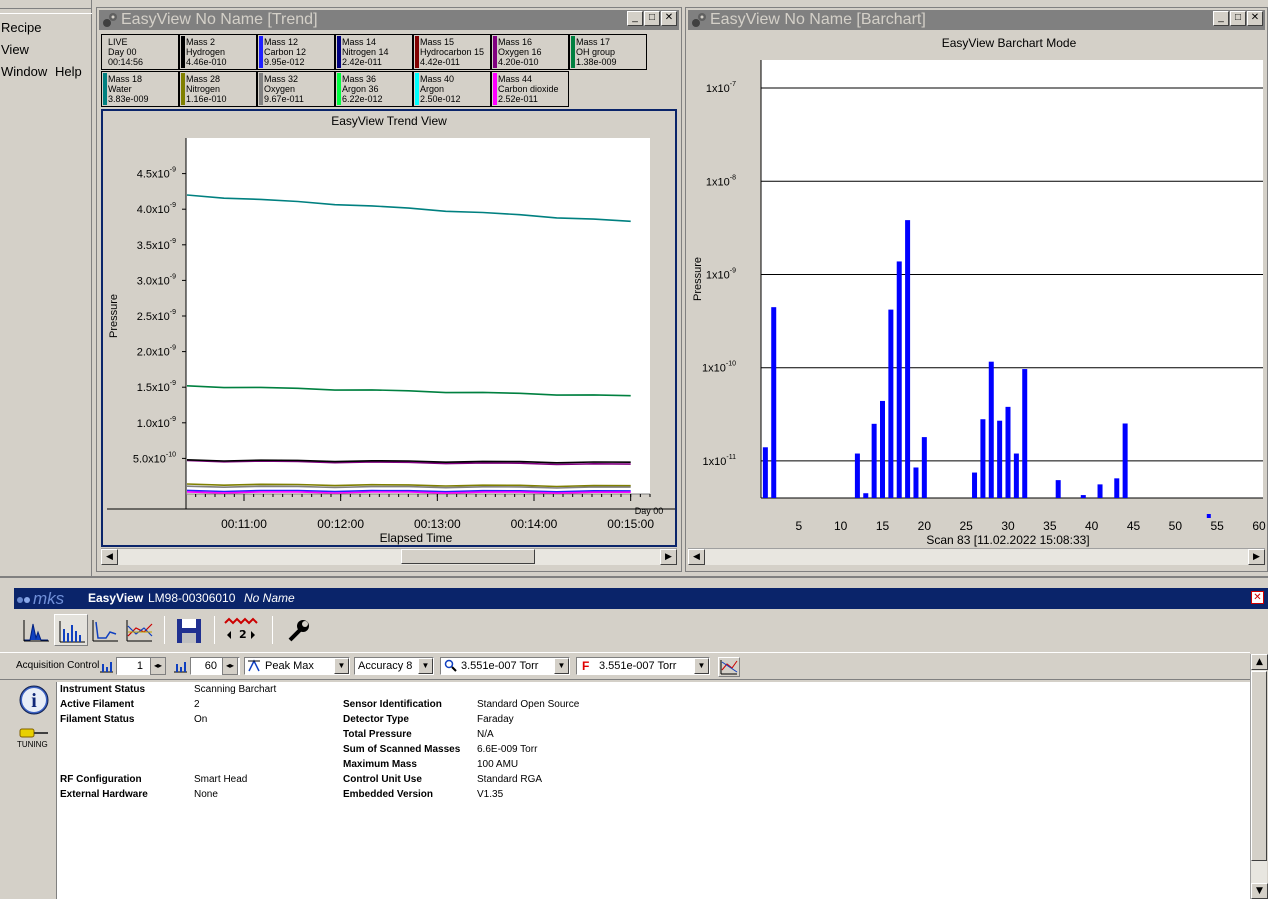 The height and width of the screenshot is (899, 1268). I want to click on bar-y-axis-label: Pressure, so click(698, 279).